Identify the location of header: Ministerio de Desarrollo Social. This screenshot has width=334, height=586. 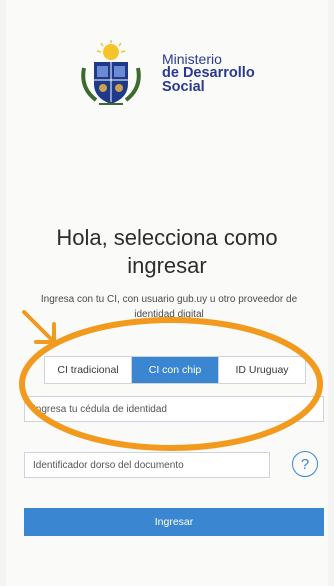
(189, 74).